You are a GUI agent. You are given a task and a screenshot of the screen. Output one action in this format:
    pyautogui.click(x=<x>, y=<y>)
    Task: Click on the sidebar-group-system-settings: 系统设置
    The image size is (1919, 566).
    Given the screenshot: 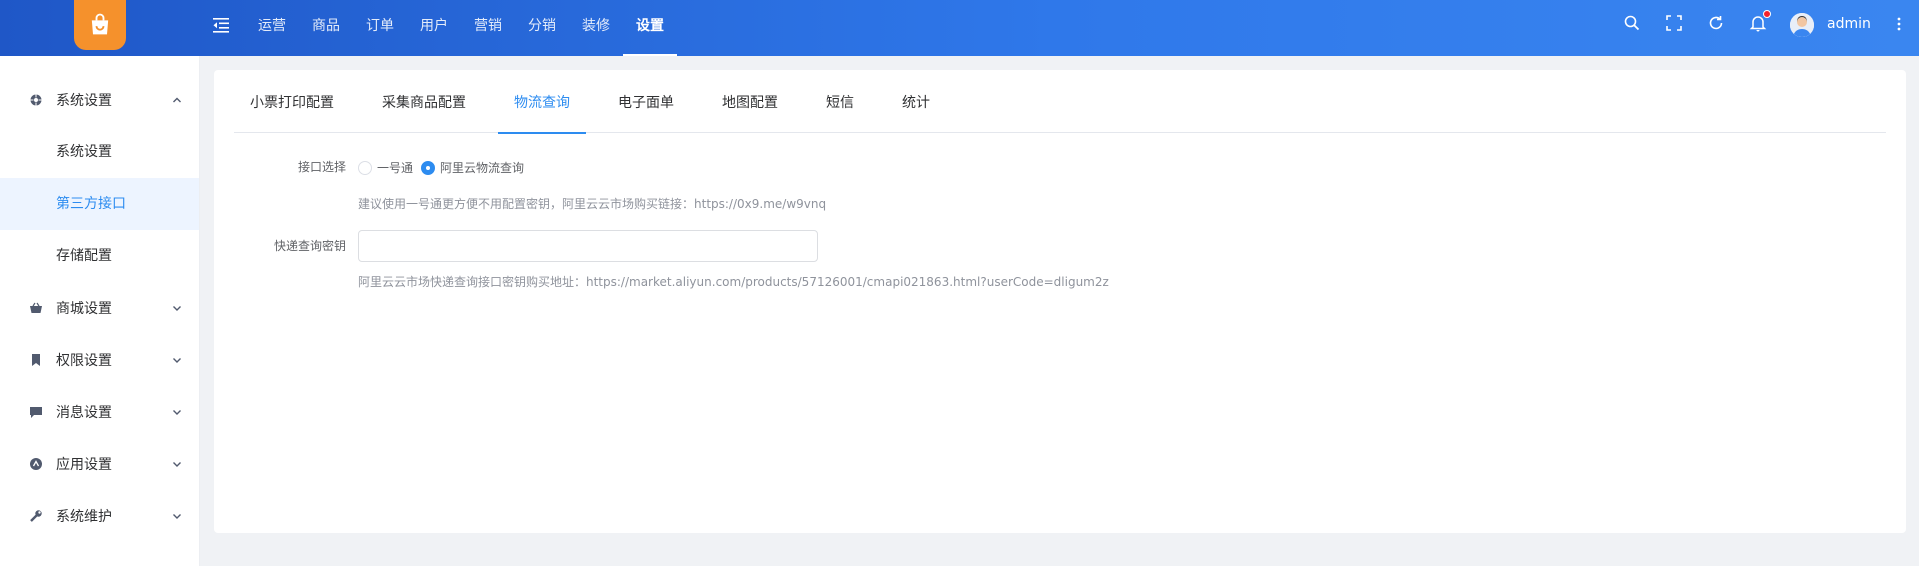 What is the action you would take?
    pyautogui.click(x=99, y=100)
    